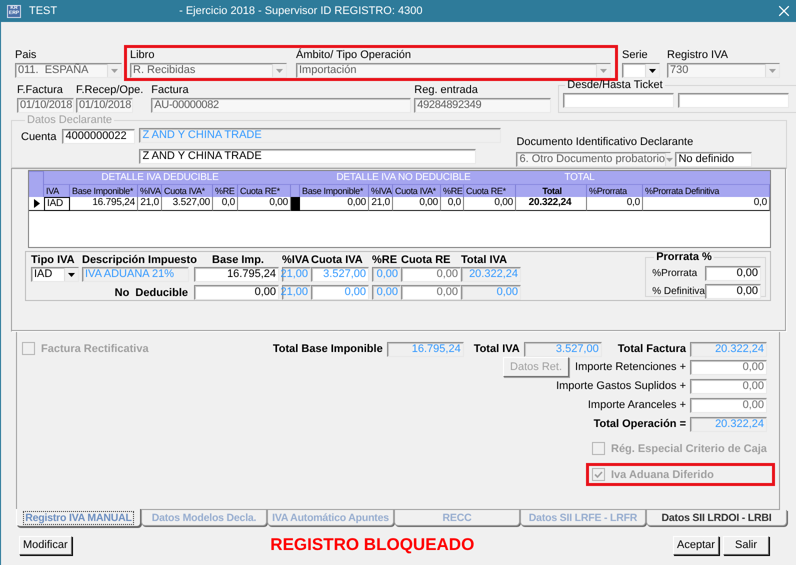  I want to click on table-cell: 16.795,24, so click(104, 204).